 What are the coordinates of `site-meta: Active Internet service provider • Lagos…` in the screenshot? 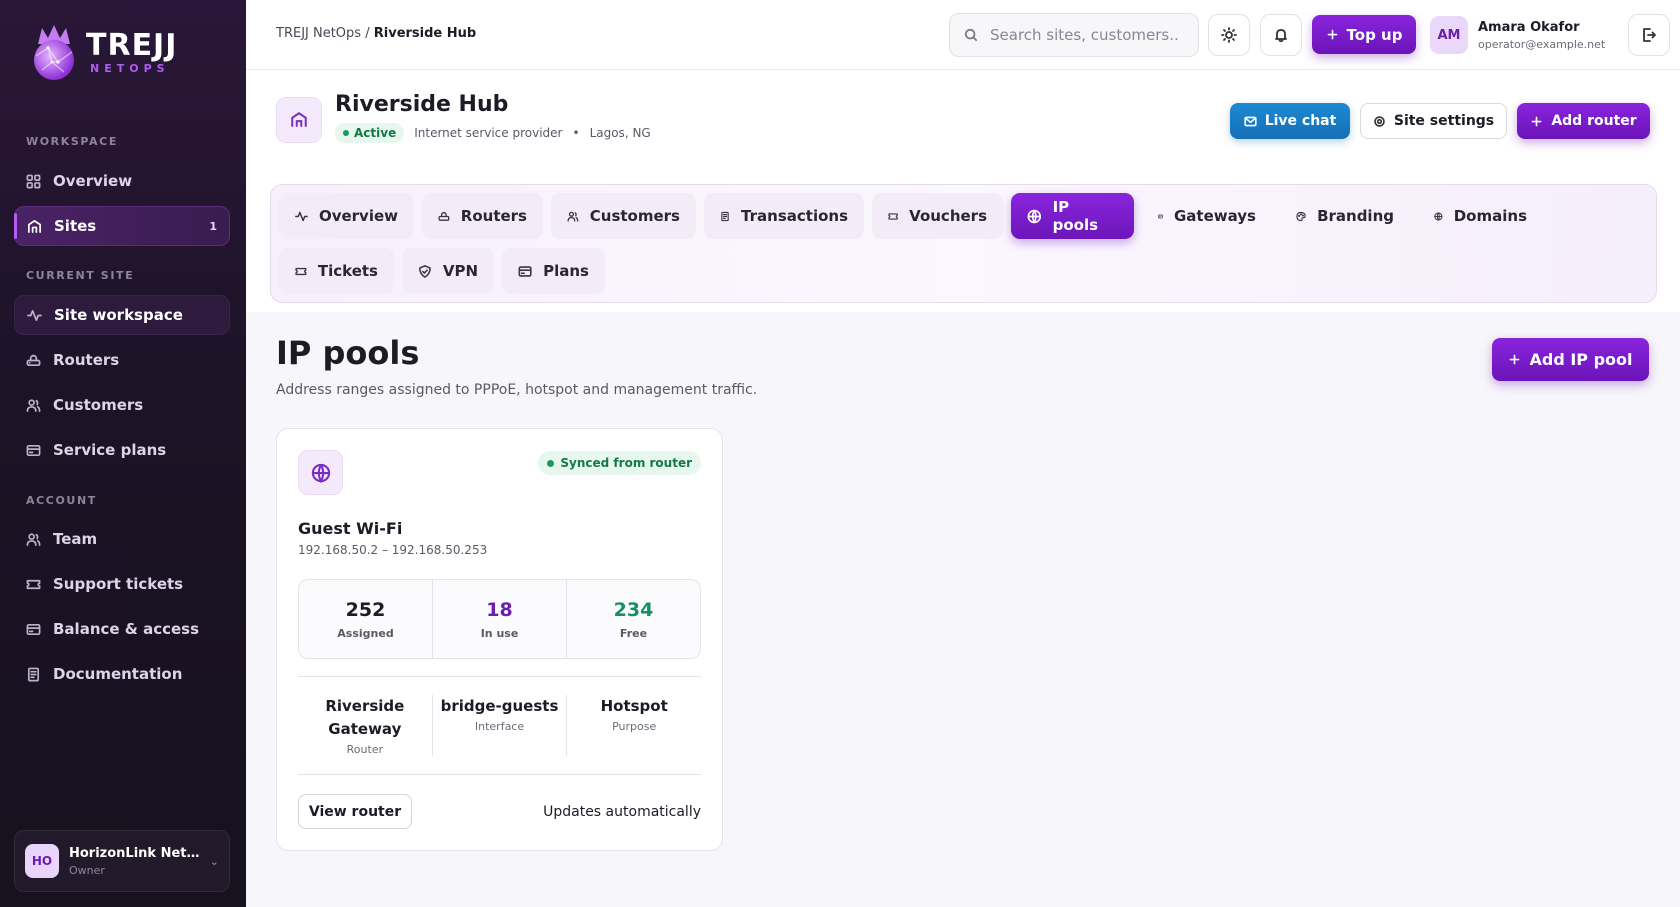 It's located at (493, 133).